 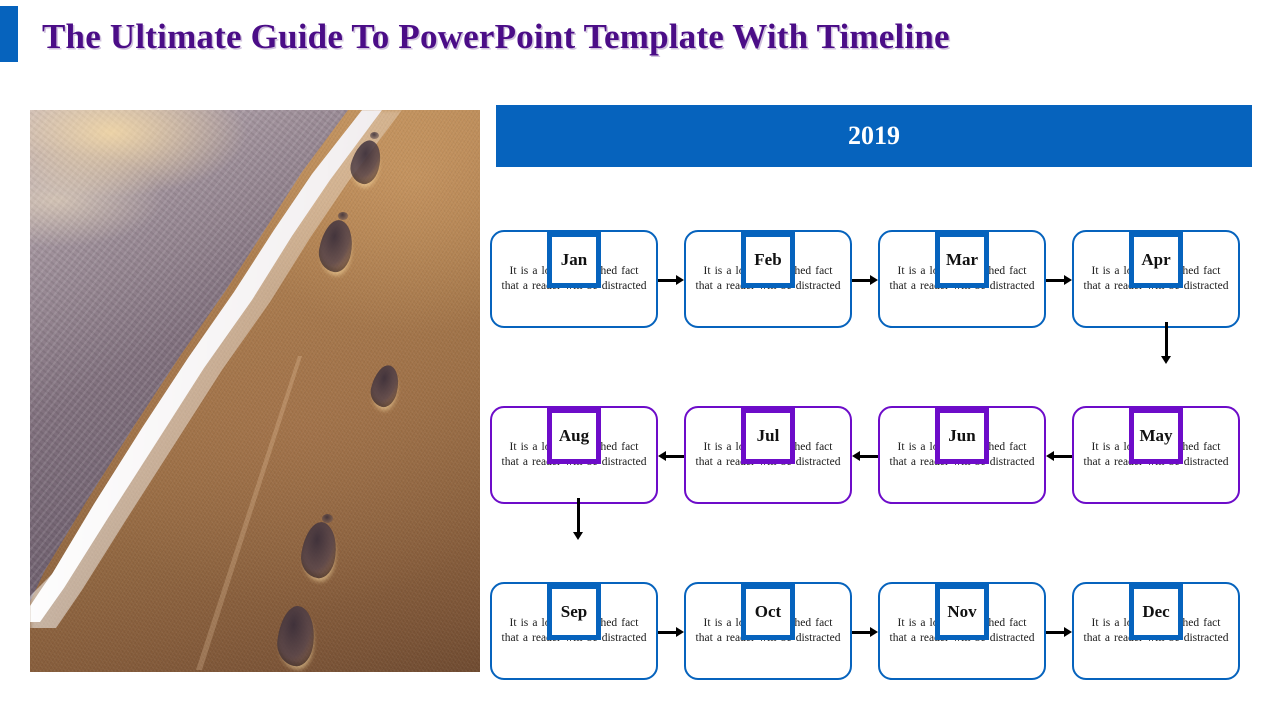 I want to click on month-label: Aug, so click(x=574, y=435).